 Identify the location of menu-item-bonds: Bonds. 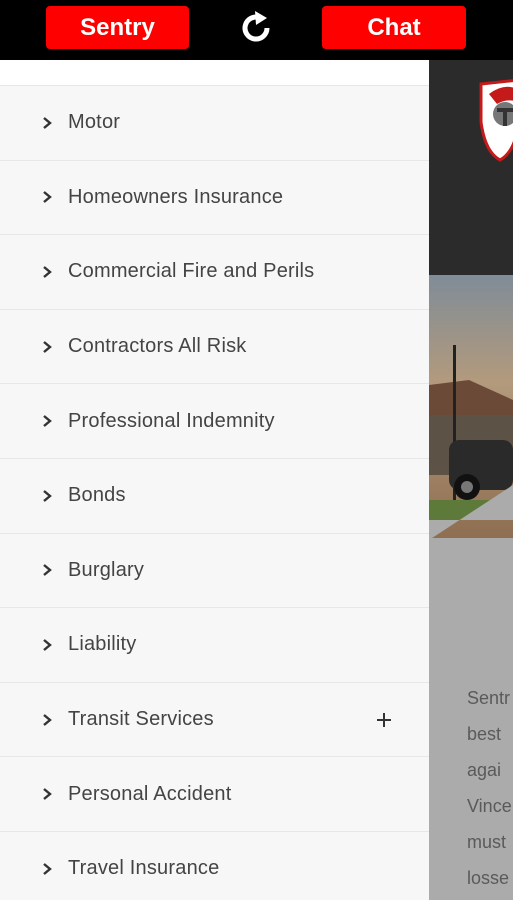
(214, 495).